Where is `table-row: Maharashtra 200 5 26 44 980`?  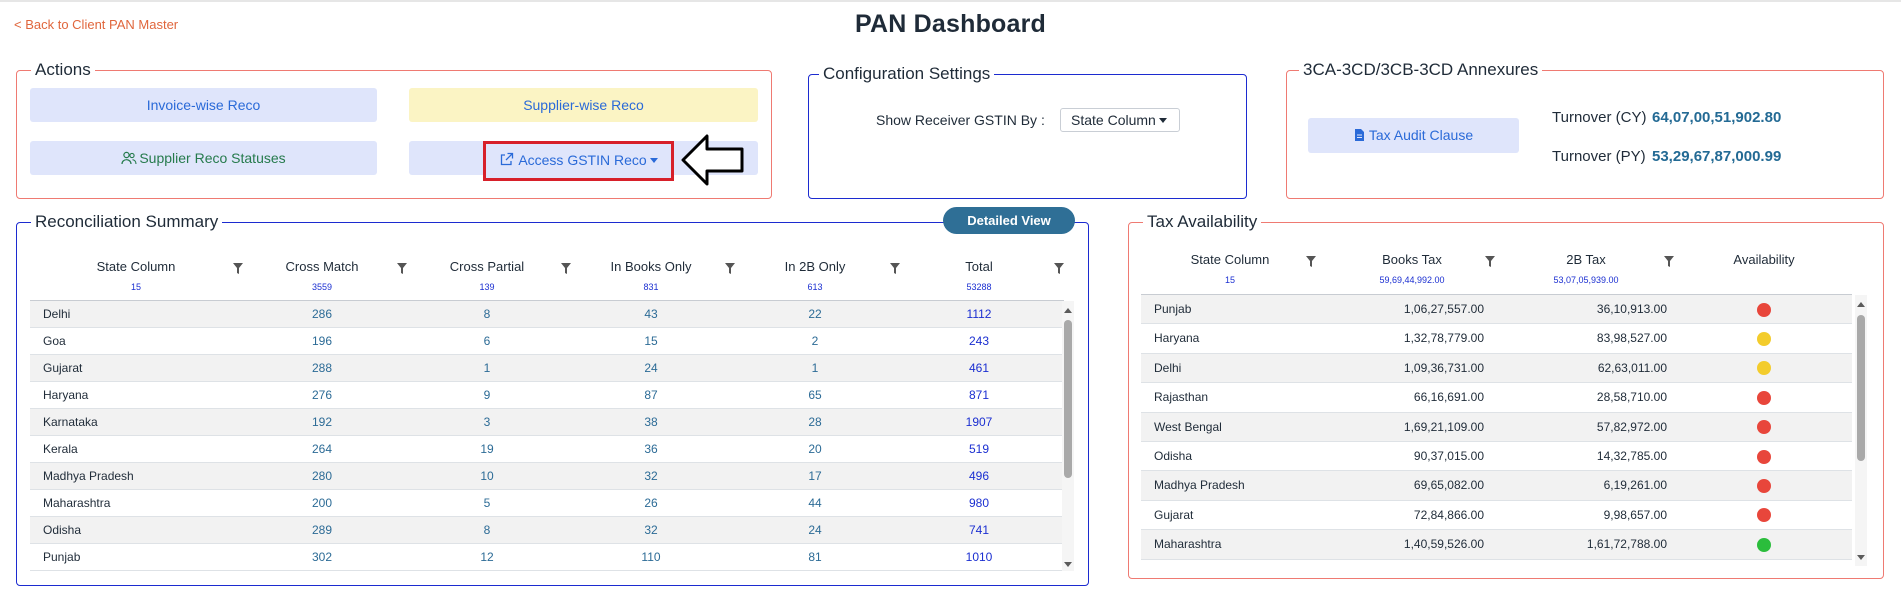
table-row: Maharashtra 200 5 26 44 980 is located at coordinates (547, 503).